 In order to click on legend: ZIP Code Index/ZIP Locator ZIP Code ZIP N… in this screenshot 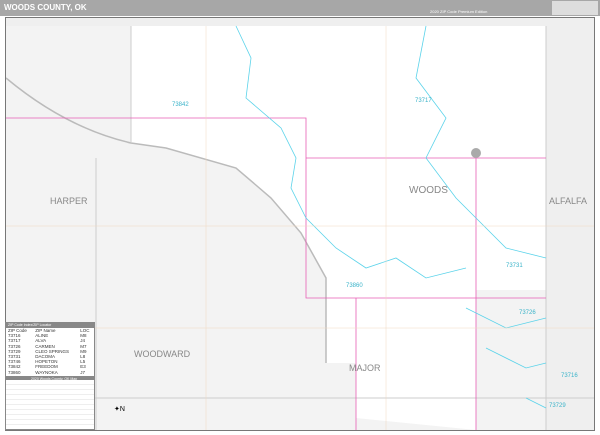, I will do `click(50, 376)`.